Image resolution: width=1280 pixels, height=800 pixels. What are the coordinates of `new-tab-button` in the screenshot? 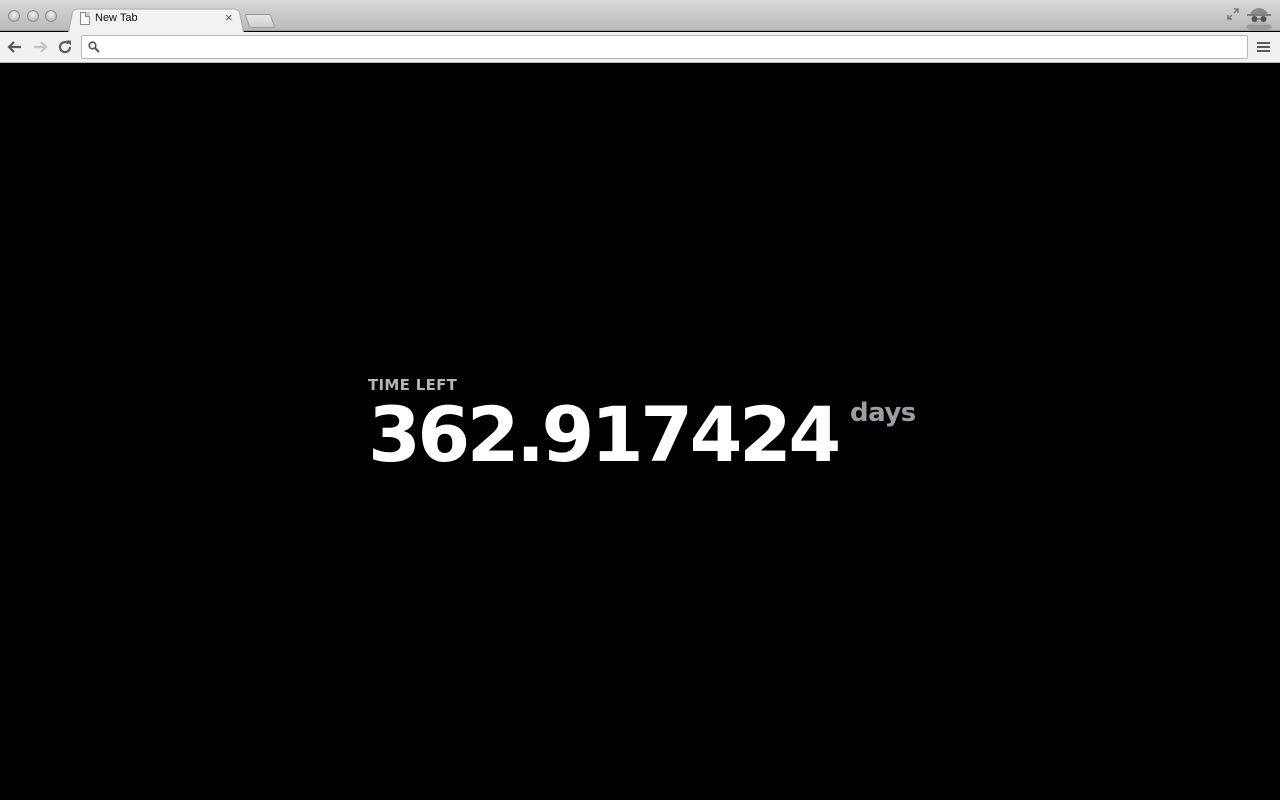 It's located at (260, 21).